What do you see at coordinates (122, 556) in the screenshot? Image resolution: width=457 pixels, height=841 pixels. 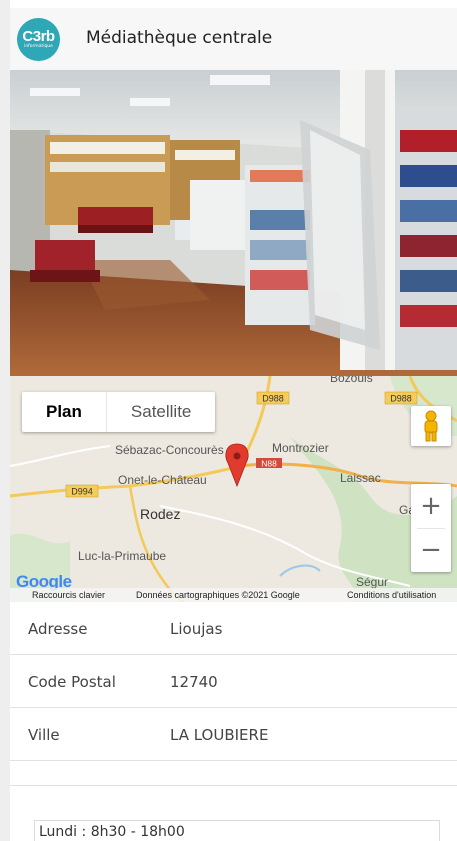 I see `map-label-luc: Luc-la-Primaube` at bounding box center [122, 556].